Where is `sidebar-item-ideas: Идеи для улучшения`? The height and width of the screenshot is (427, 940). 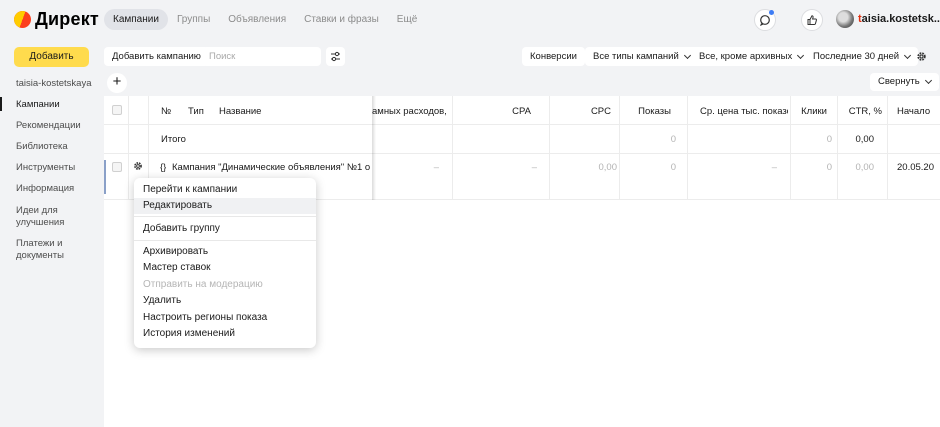
sidebar-item-ideas: Идеи для улучшения is located at coordinates (51, 217).